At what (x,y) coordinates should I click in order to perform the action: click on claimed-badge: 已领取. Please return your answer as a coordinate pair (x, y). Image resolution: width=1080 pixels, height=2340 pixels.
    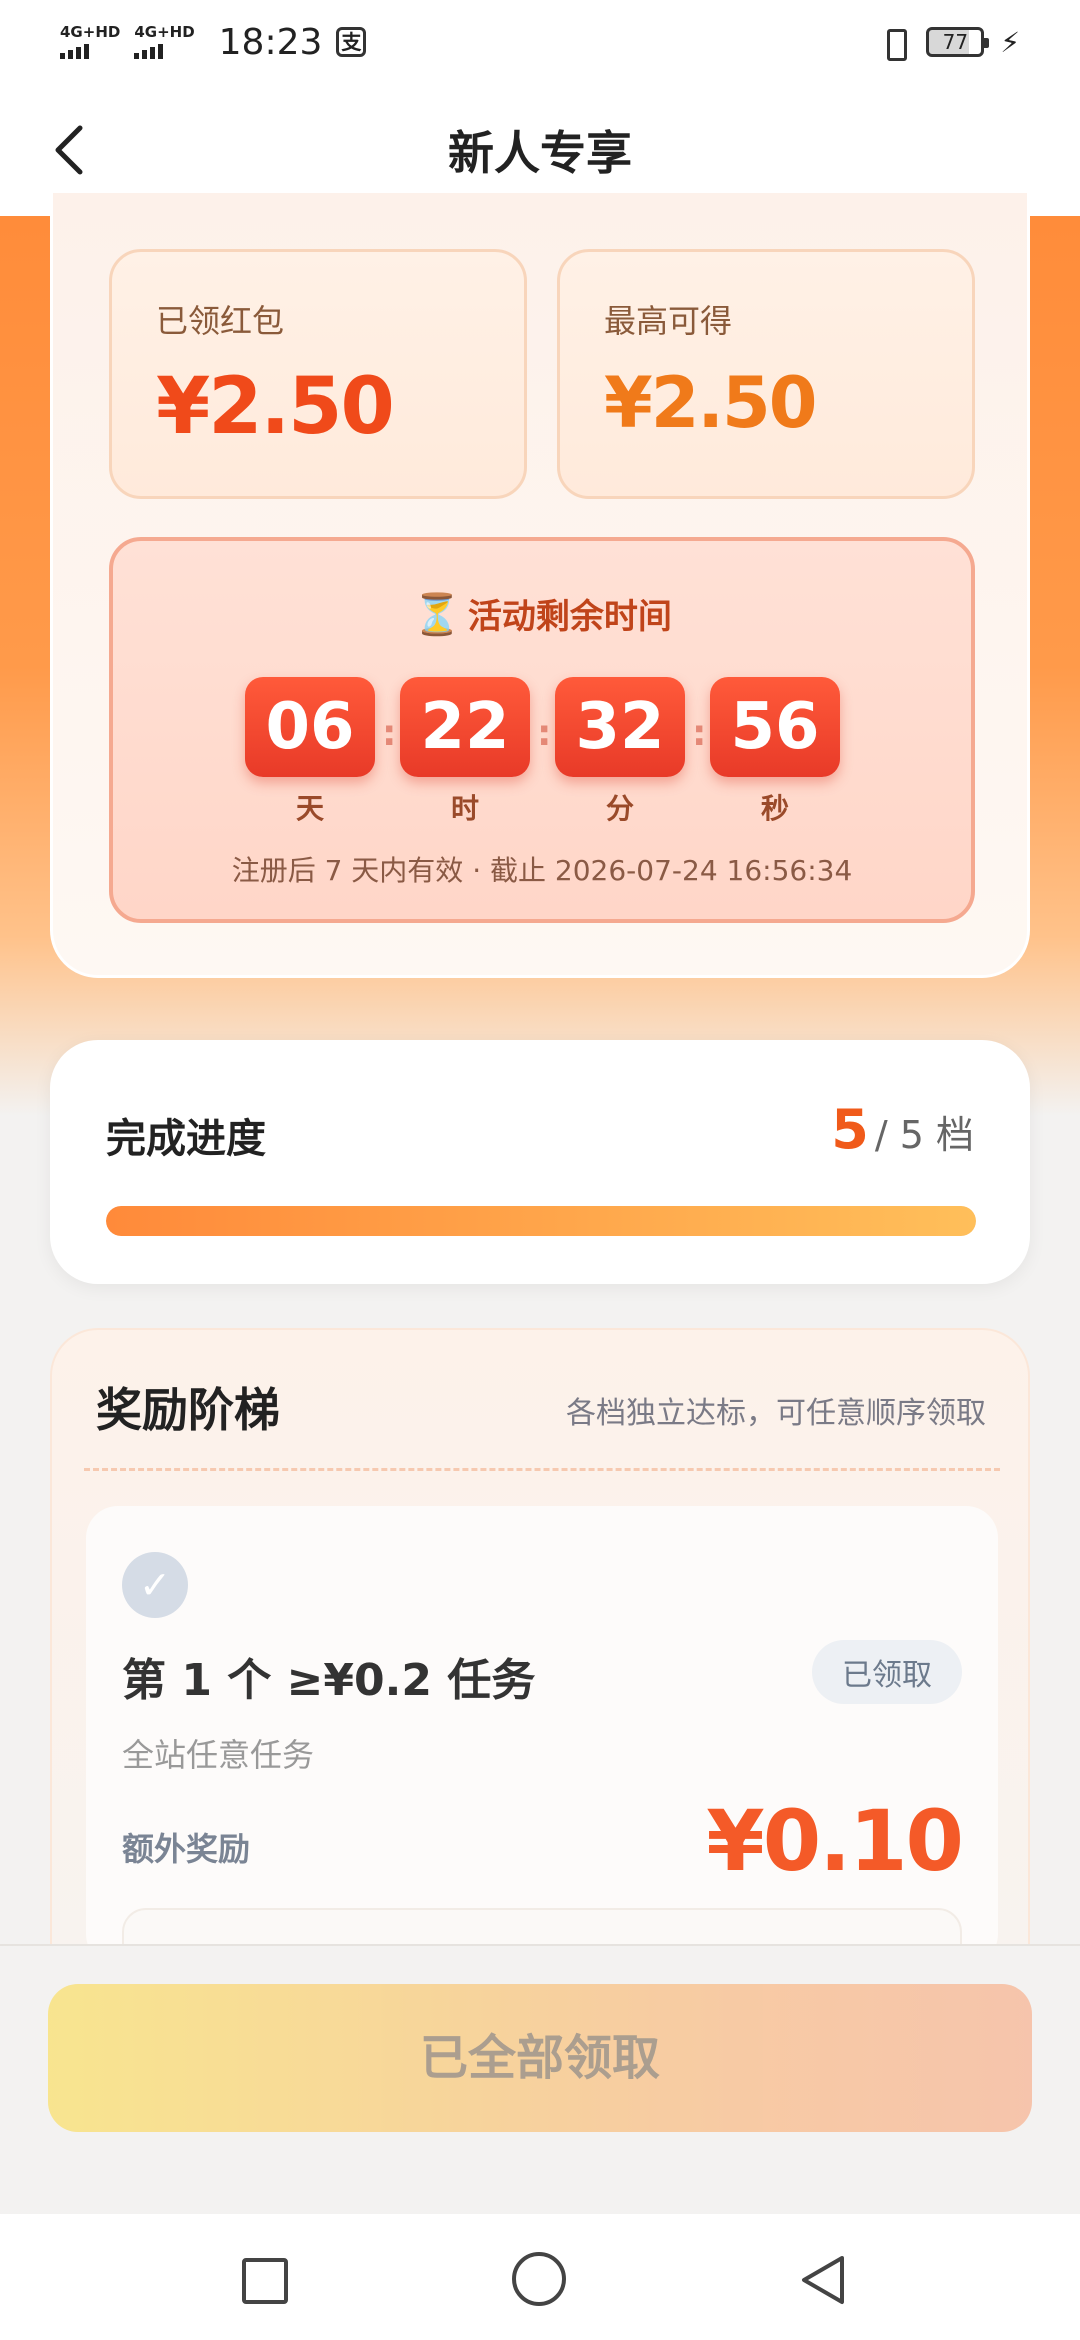
    Looking at the image, I should click on (887, 1672).